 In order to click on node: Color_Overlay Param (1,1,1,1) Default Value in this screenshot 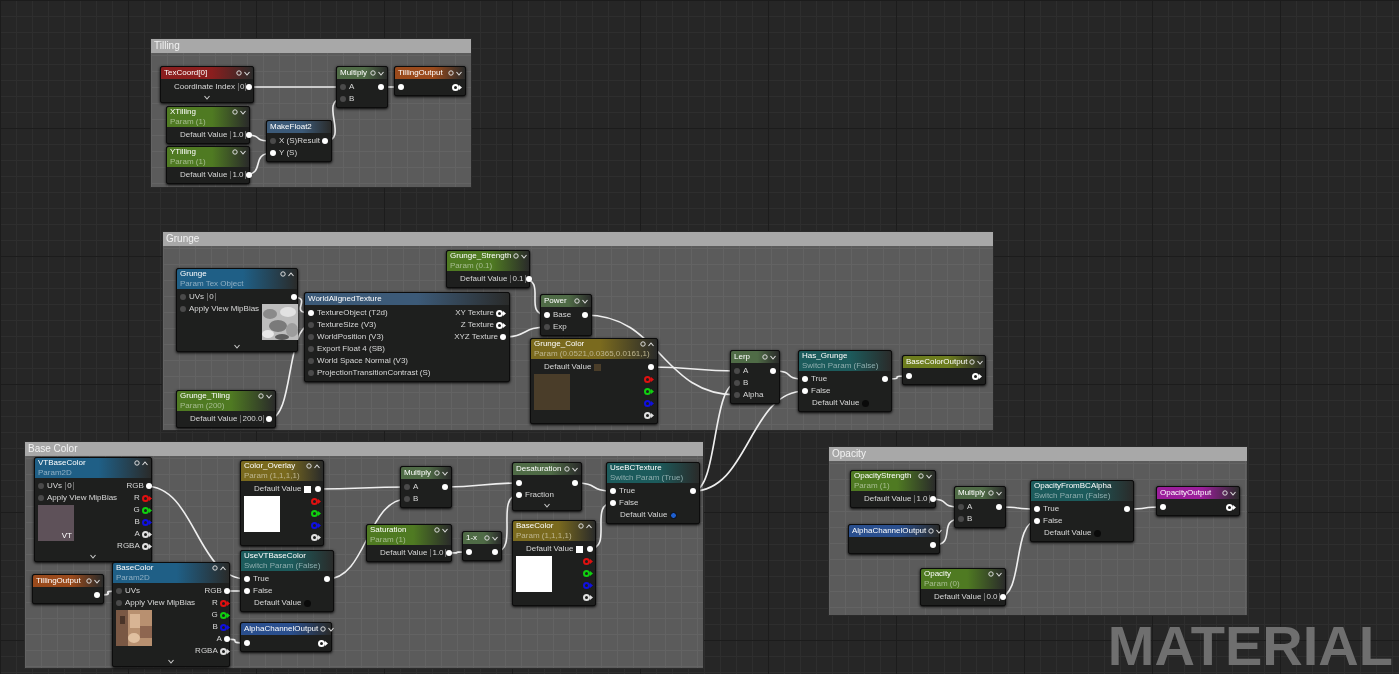, I will do `click(282, 503)`.